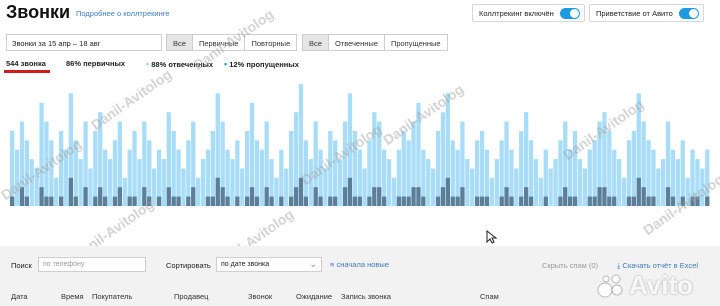  What do you see at coordinates (271, 42) in the screenshot?
I see `tab-type-repeat: Повторные` at bounding box center [271, 42].